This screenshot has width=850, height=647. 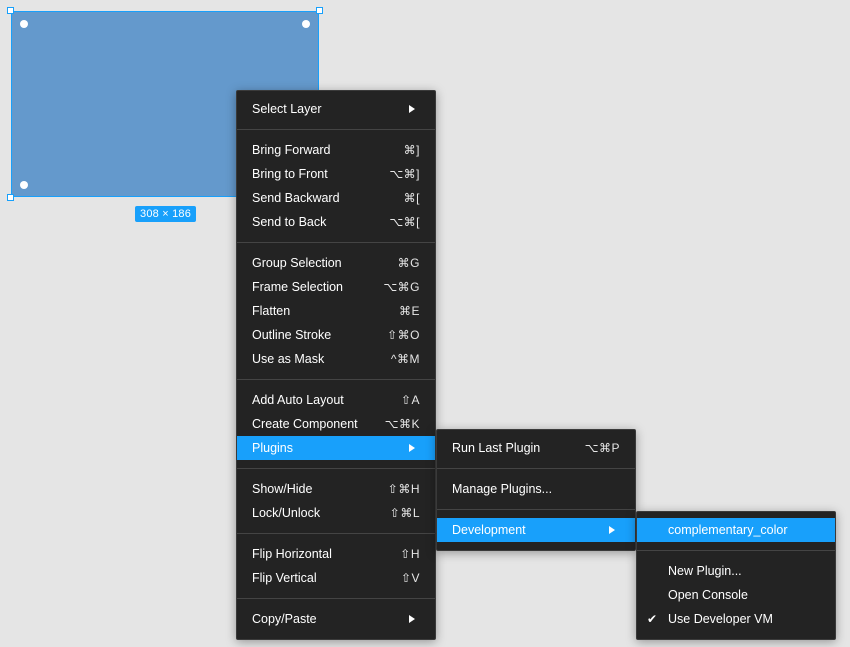 I want to click on menu-item-flatten: Flatten ⌘E, so click(x=336, y=311).